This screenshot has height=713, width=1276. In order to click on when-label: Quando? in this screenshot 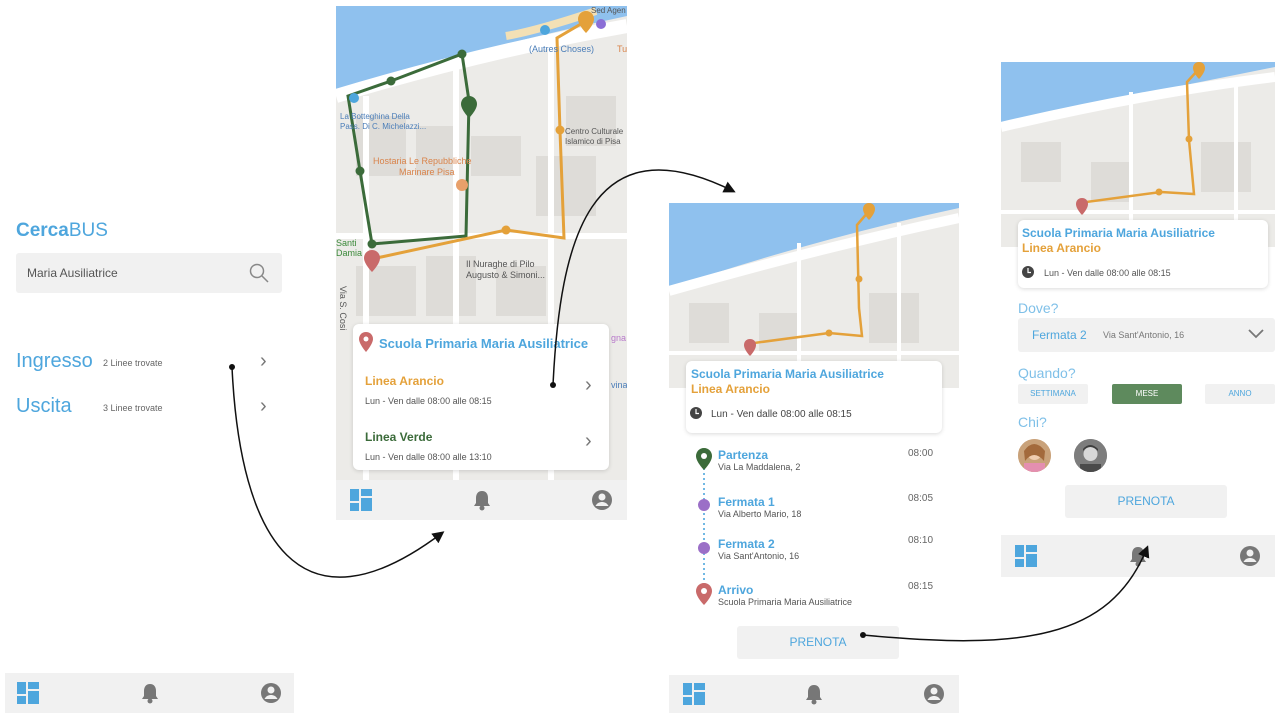, I will do `click(1047, 373)`.